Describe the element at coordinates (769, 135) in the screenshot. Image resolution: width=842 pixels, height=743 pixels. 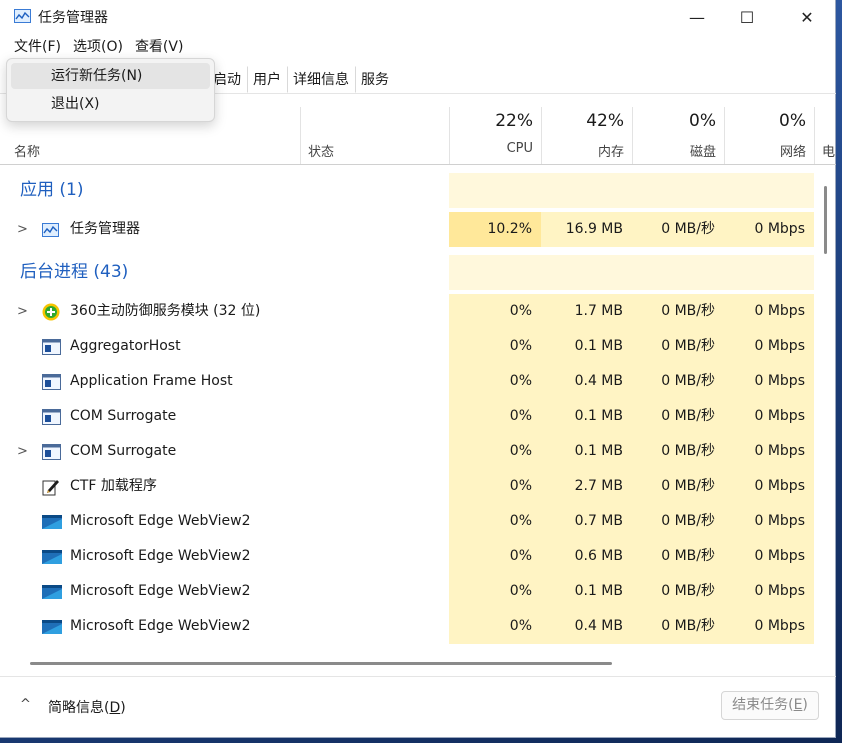
I see `column-network: 0% 网络` at that location.